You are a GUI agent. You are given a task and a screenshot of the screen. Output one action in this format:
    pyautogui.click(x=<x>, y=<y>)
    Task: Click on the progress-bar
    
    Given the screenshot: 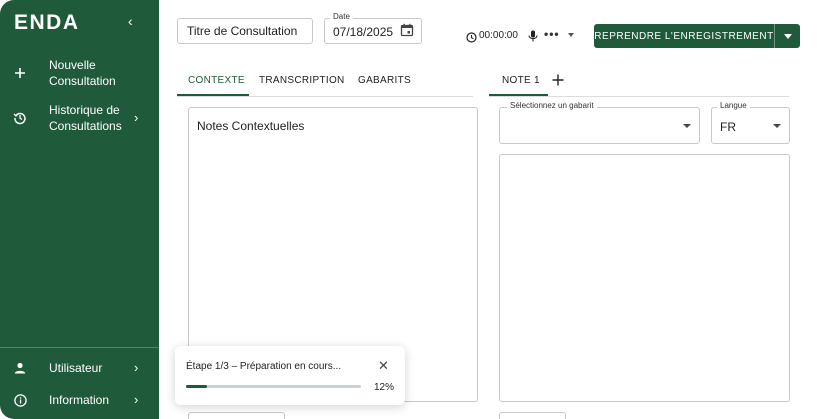 What is the action you would take?
    pyautogui.click(x=273, y=386)
    